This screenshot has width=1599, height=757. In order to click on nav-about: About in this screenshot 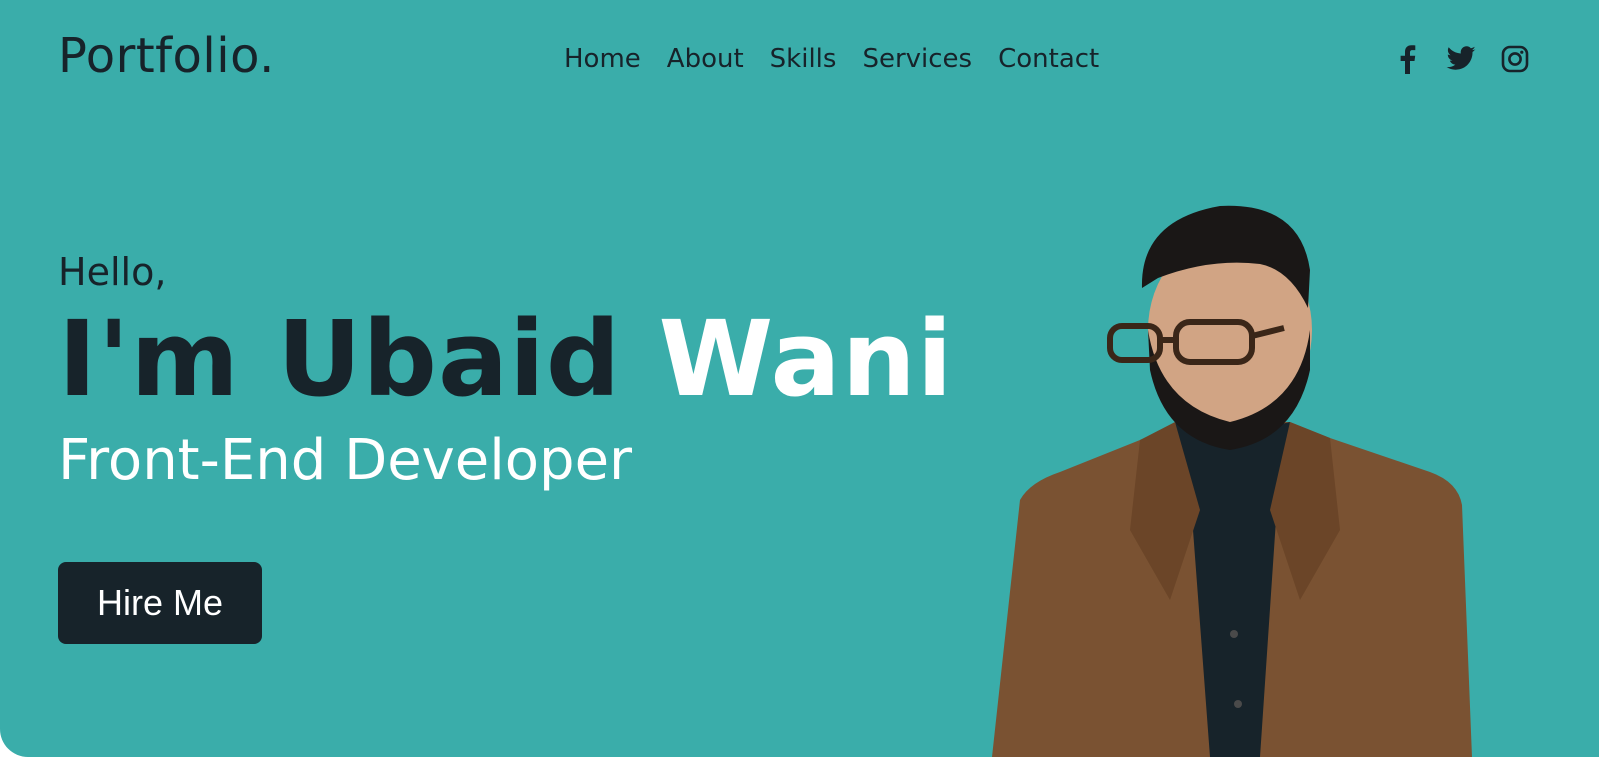, I will do `click(705, 59)`.